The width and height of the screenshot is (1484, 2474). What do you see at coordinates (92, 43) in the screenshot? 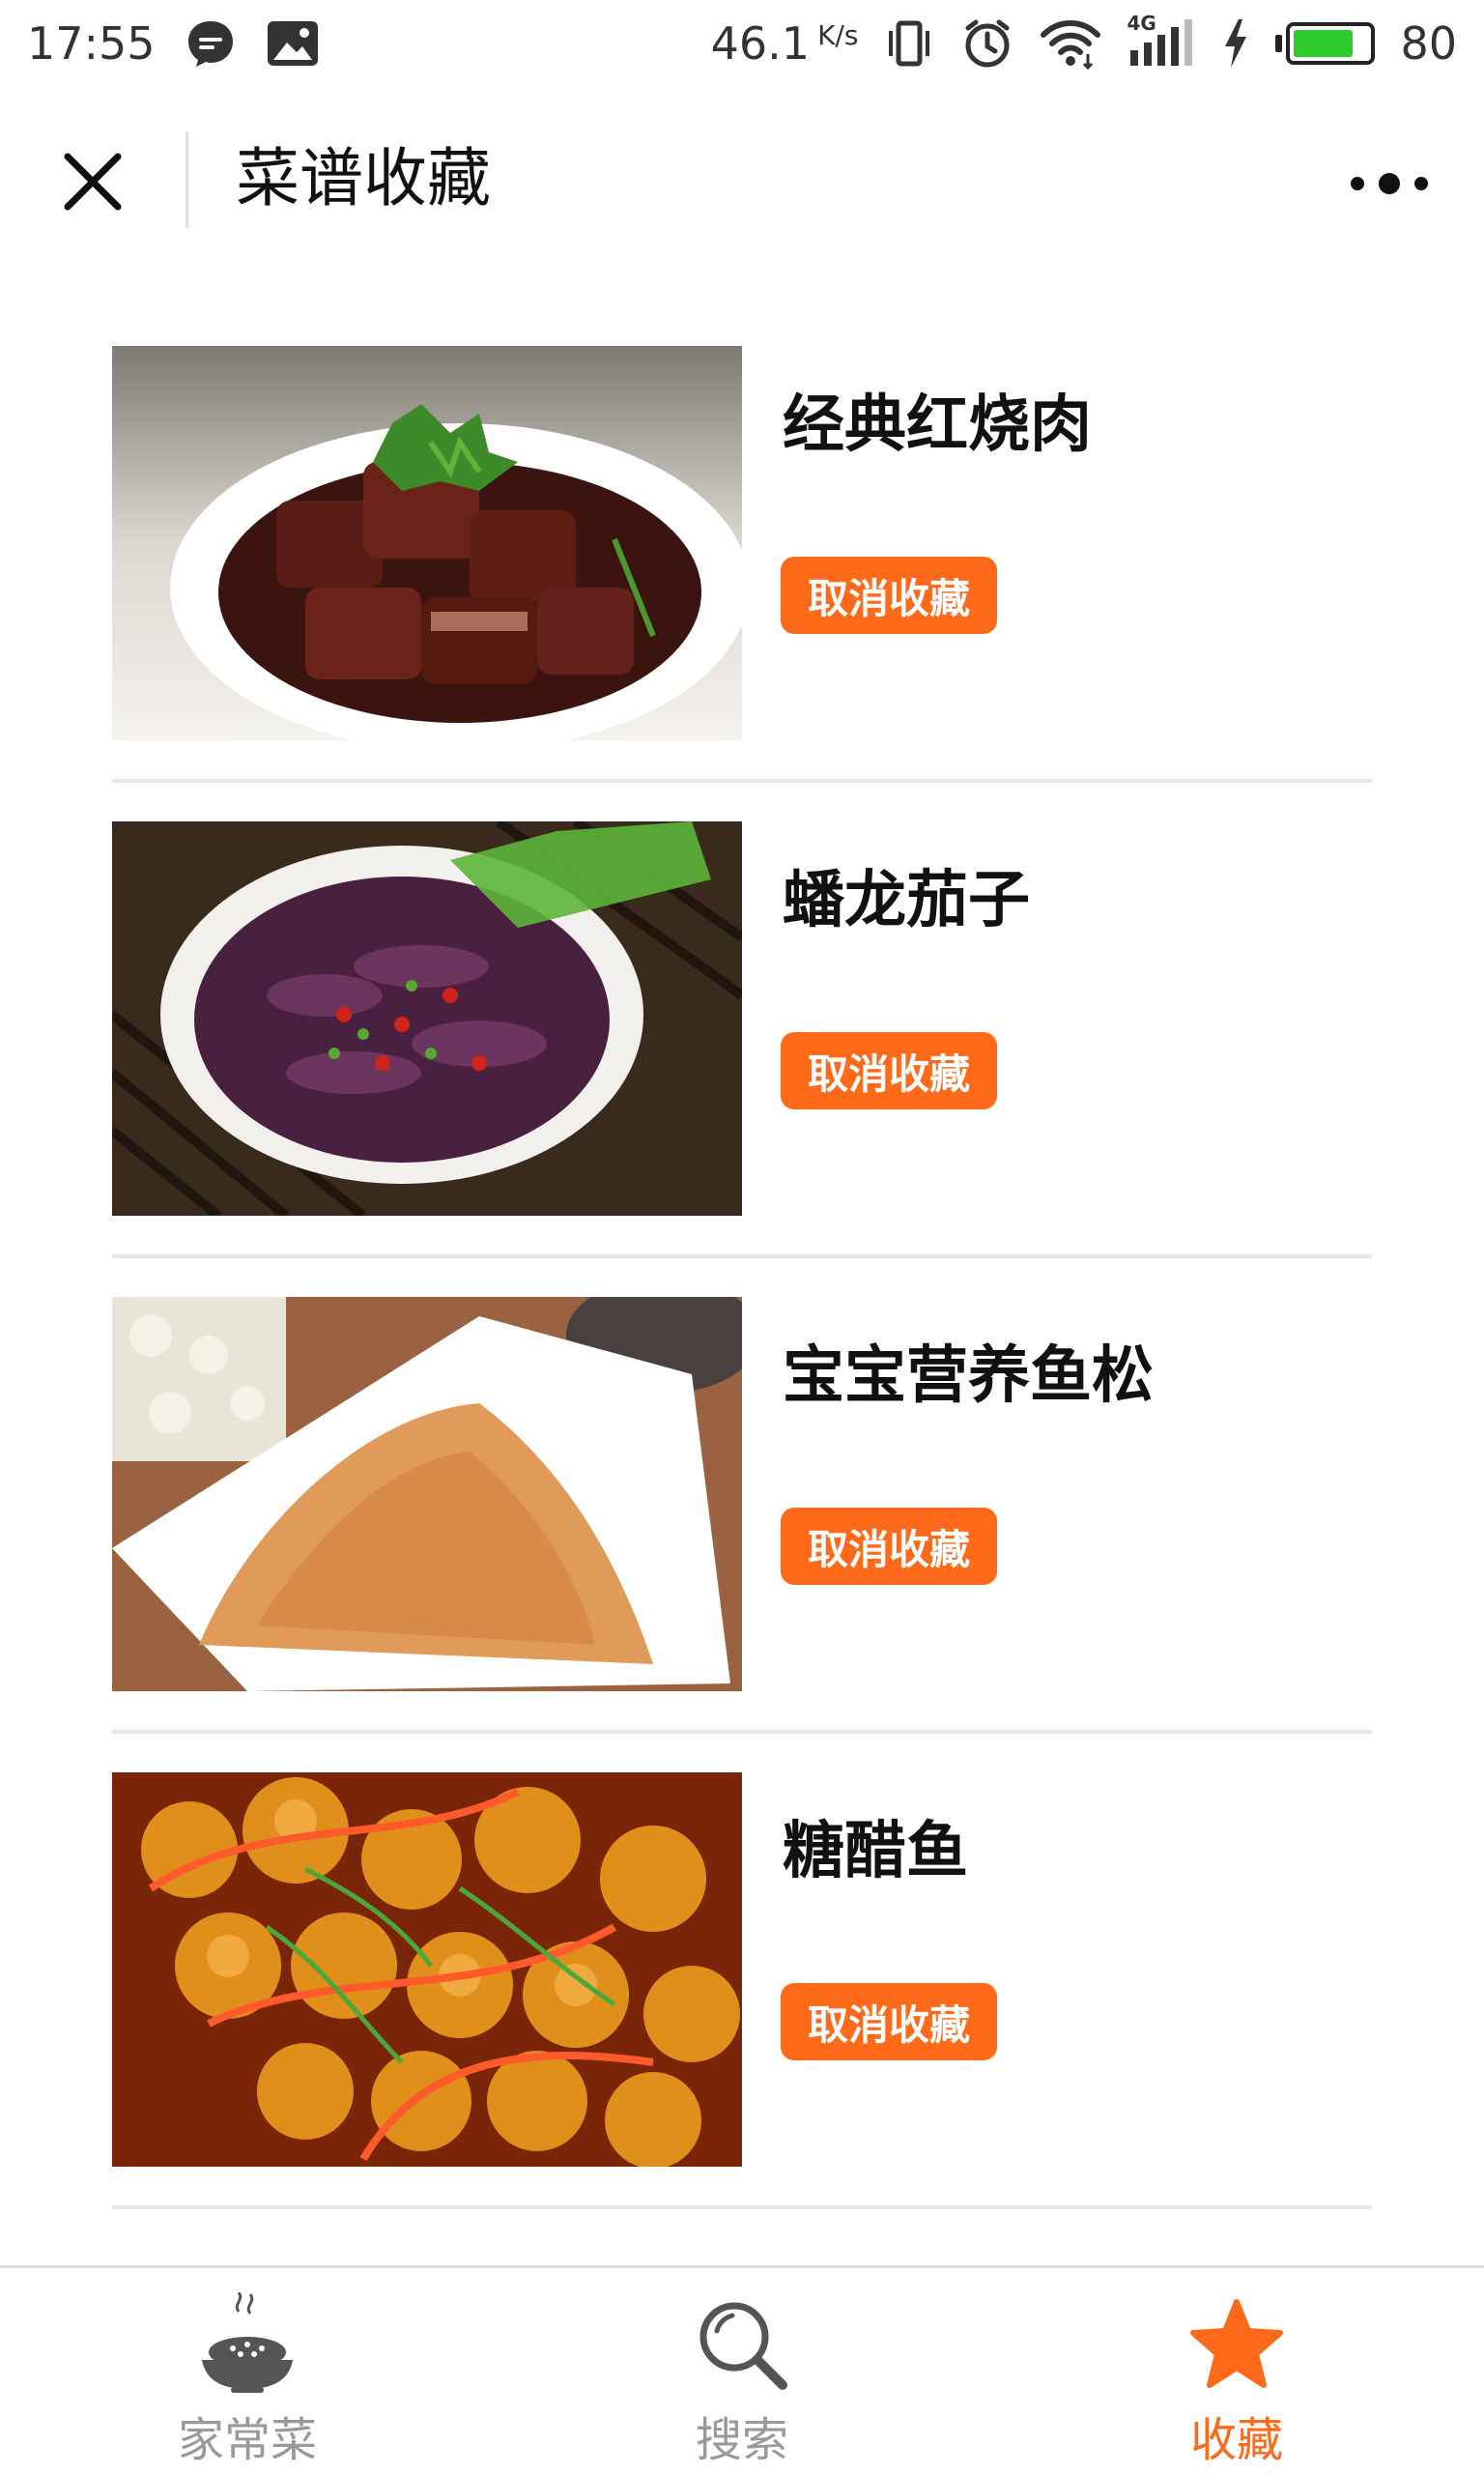
I see `status-time: 17:55` at bounding box center [92, 43].